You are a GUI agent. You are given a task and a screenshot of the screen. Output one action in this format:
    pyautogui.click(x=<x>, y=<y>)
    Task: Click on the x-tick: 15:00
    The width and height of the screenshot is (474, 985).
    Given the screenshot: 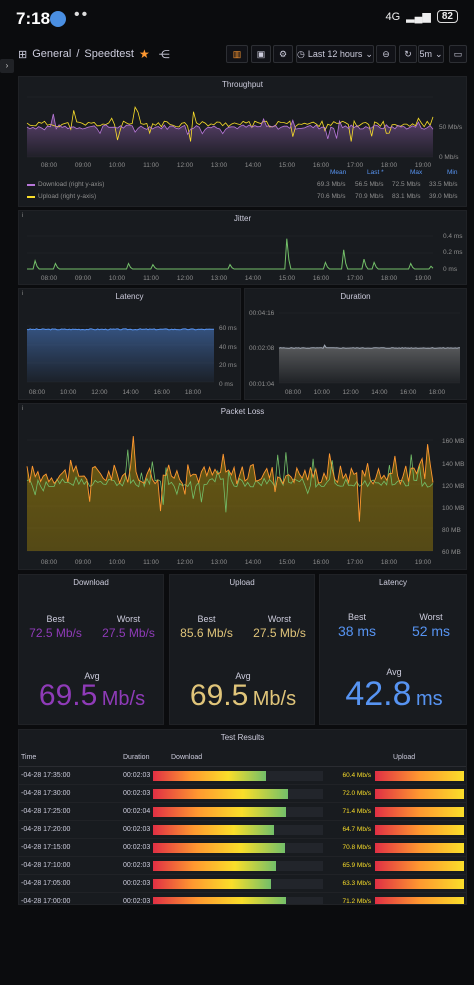 What is the action you would take?
    pyautogui.click(x=287, y=165)
    